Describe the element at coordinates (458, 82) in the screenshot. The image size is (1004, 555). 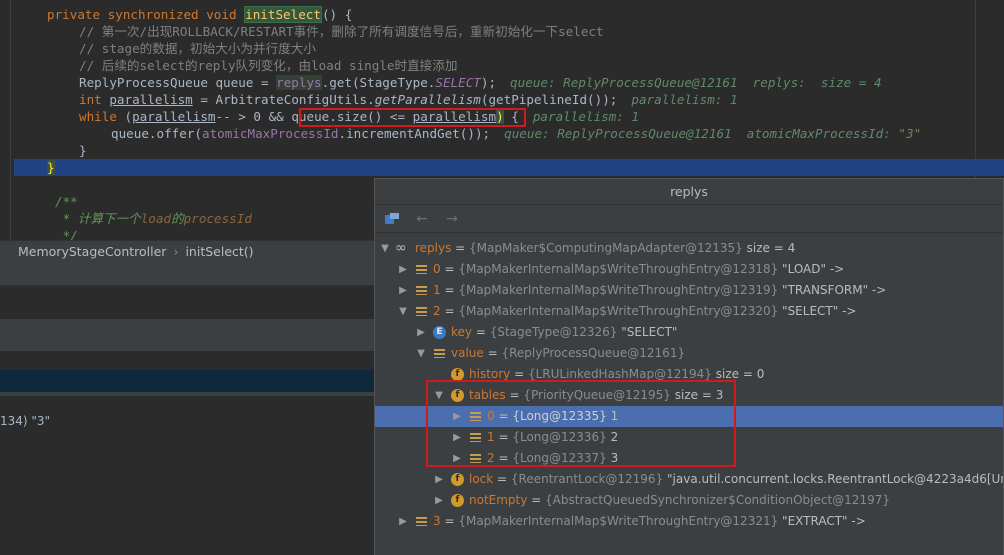
I see `enum-select: SELECT` at that location.